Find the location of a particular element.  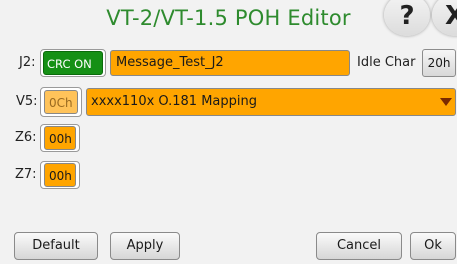

z6-value-field: 00h is located at coordinates (60, 138).